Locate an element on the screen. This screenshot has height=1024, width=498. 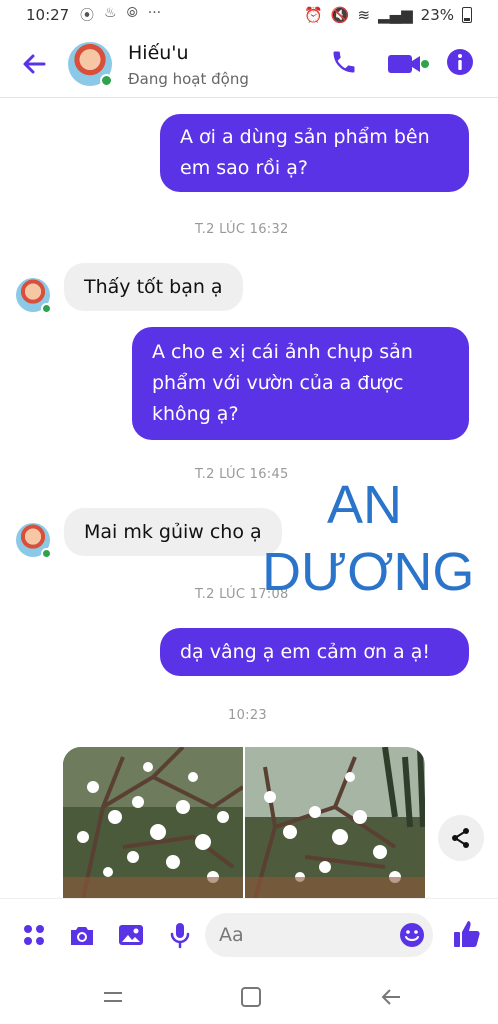
wifi-icon: ≋ is located at coordinates (364, 15).